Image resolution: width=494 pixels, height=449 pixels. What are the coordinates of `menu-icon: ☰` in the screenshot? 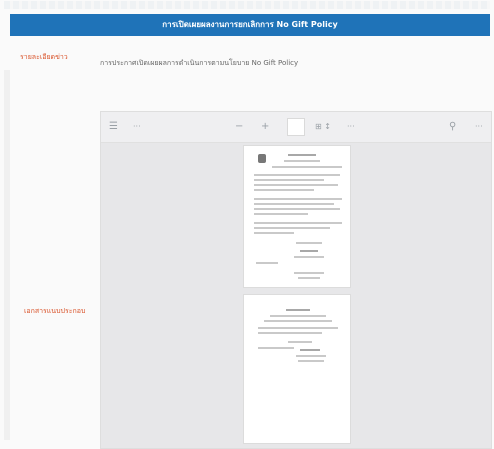 It's located at (113, 127).